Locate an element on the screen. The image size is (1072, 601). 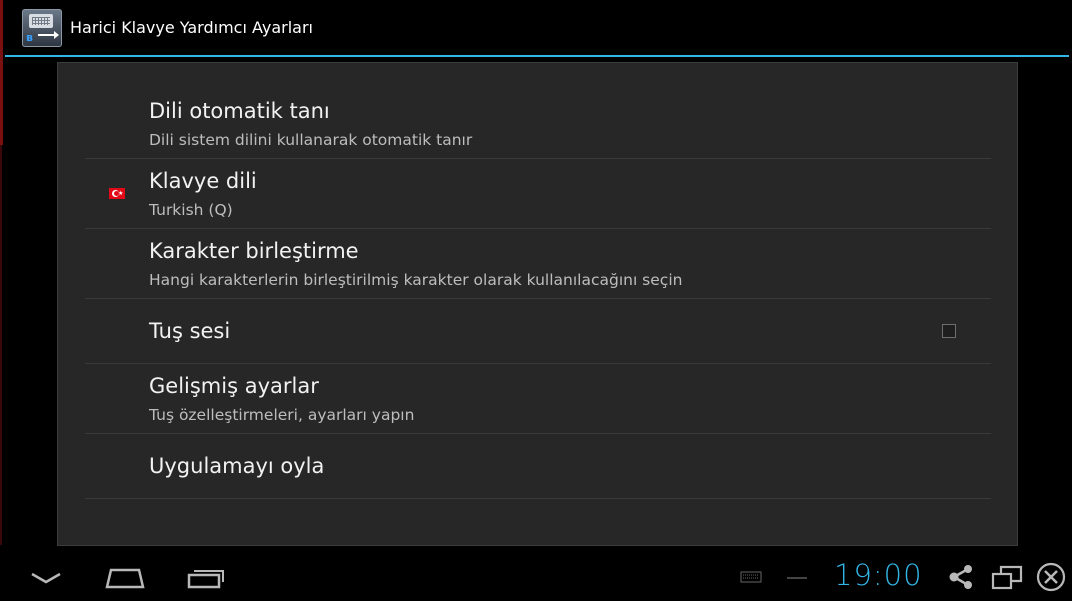
pref-title: Dili otomatik tanı is located at coordinates (239, 111).